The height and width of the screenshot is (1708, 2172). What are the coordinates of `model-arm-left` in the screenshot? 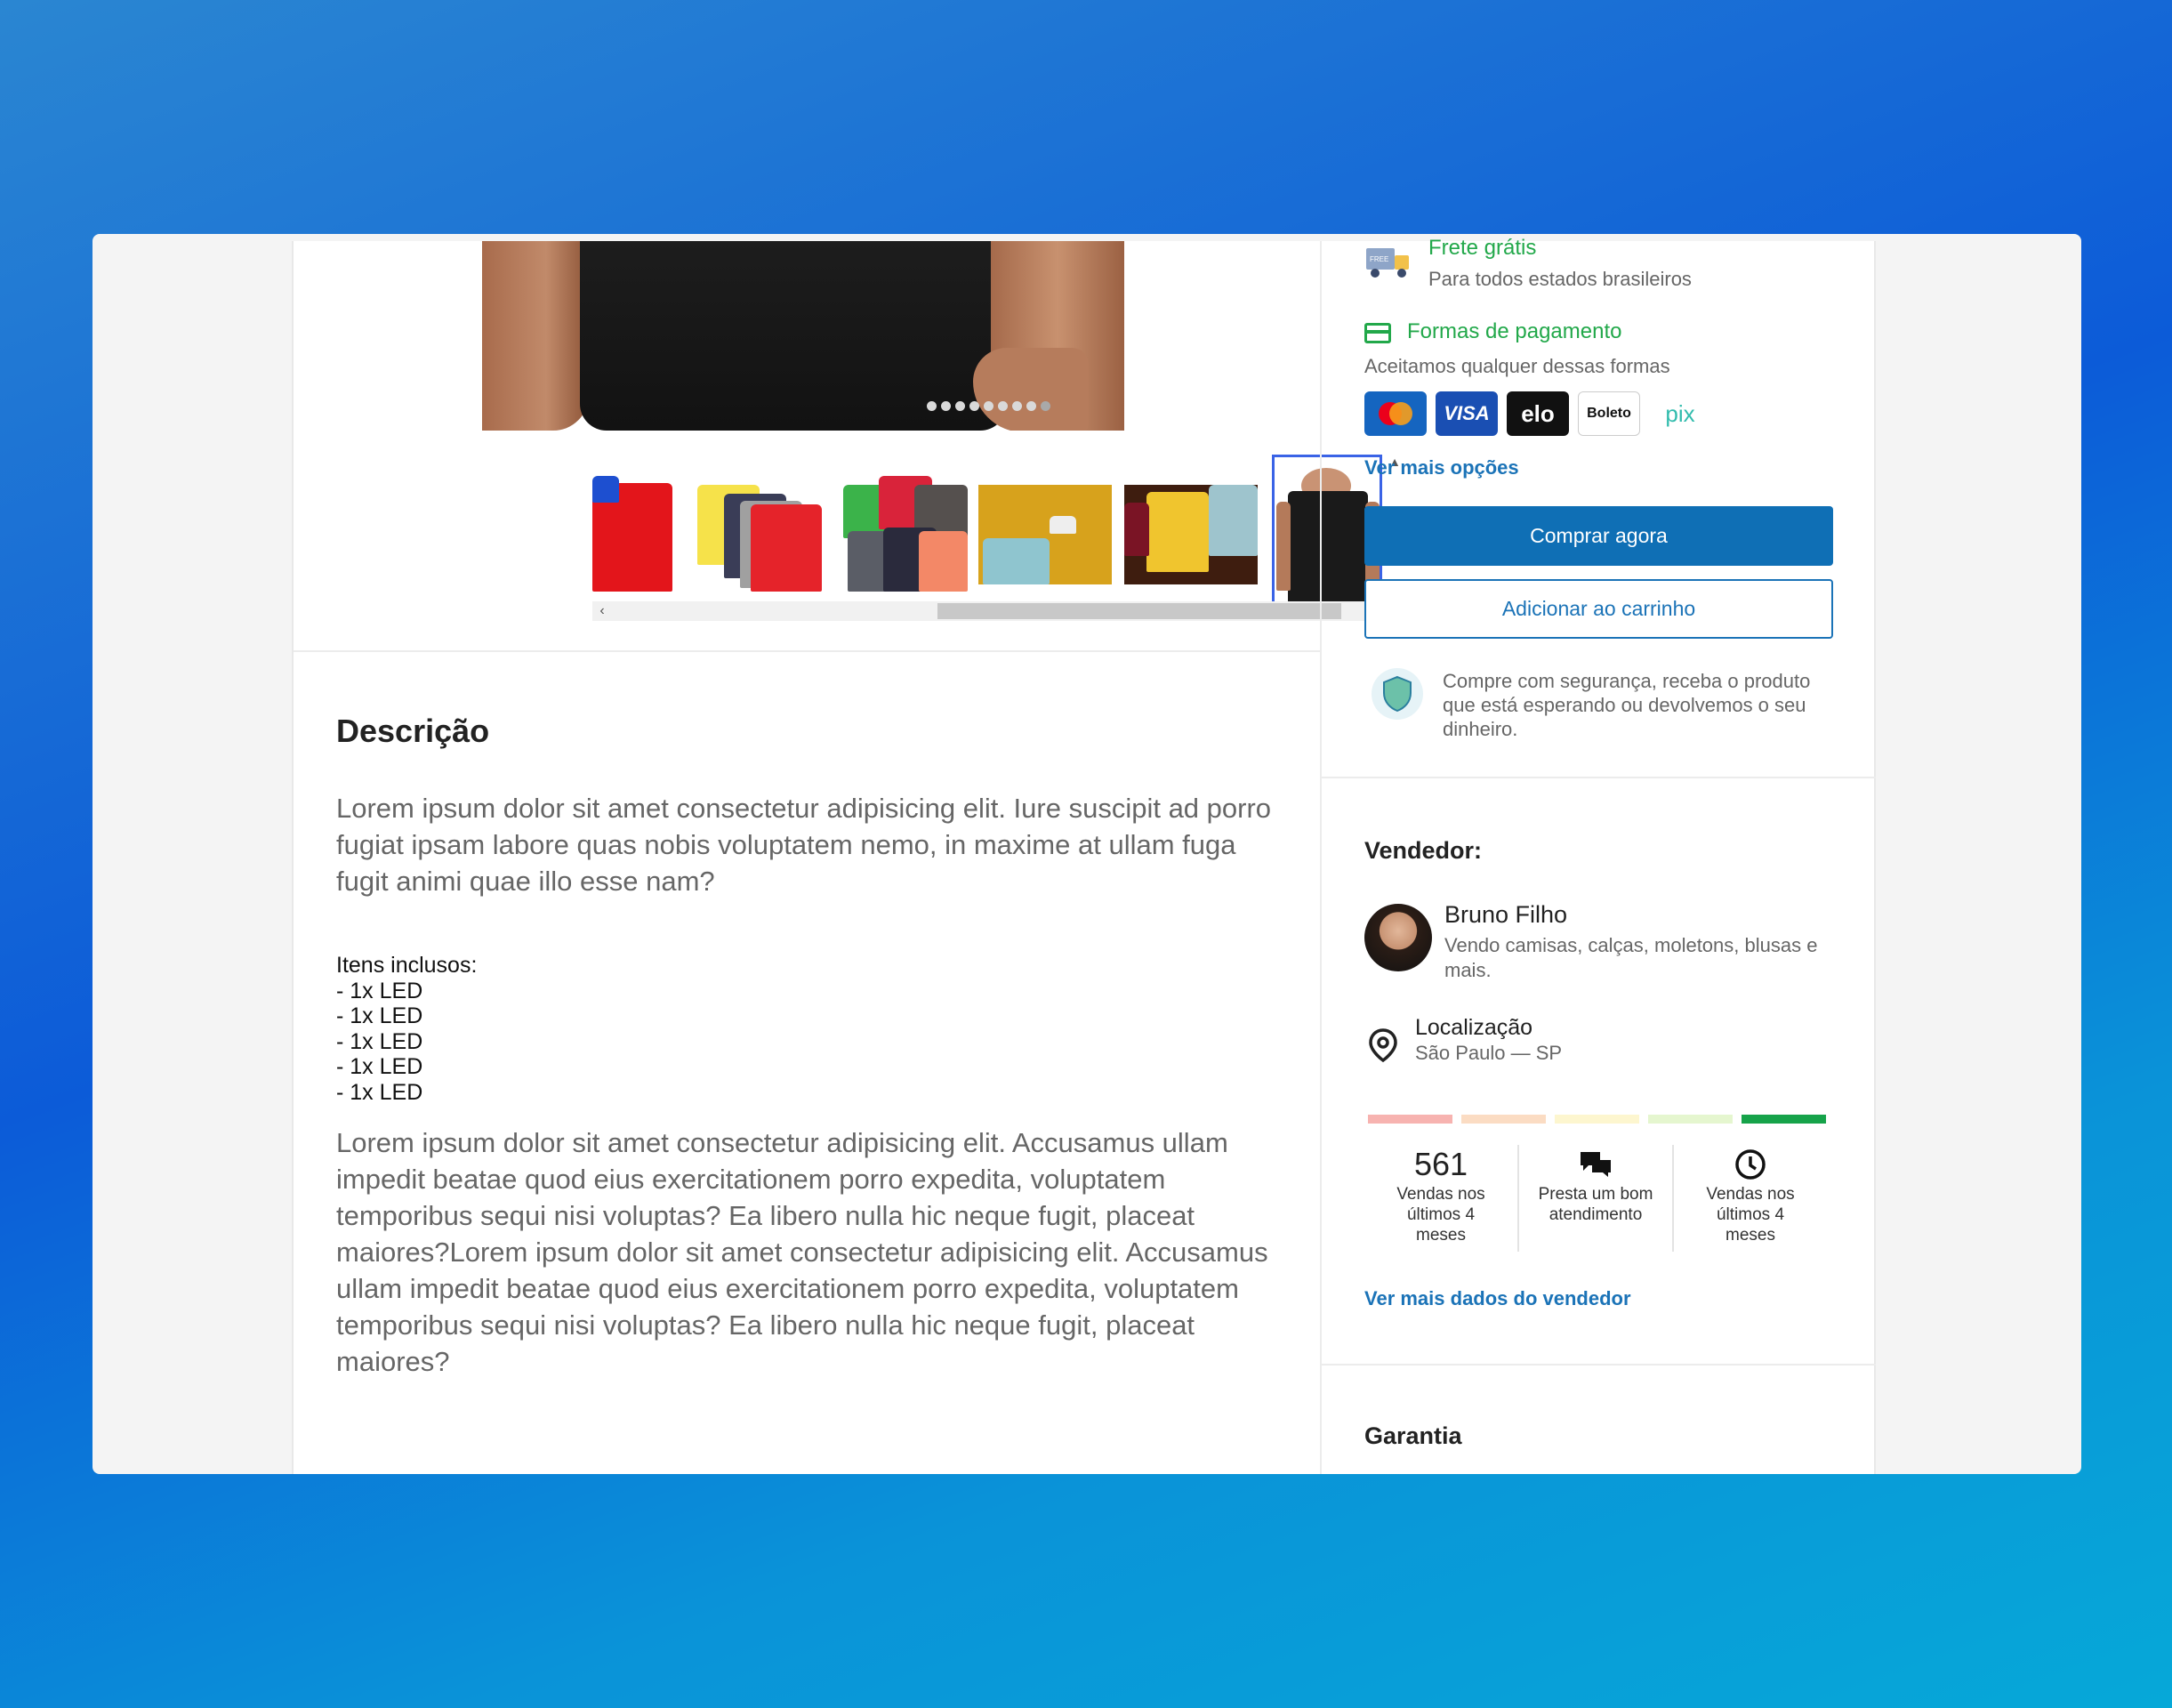 It's located at (535, 336).